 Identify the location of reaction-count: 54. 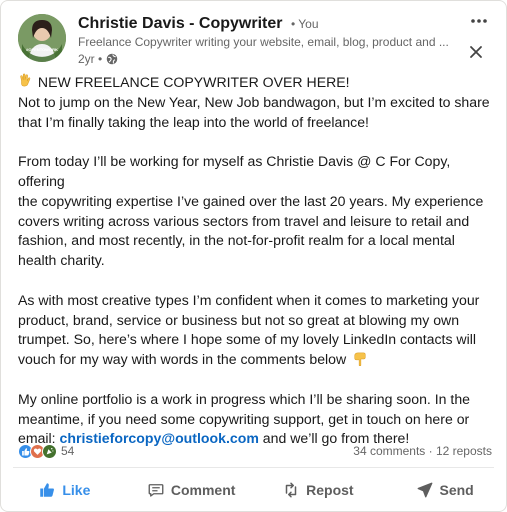
(68, 451).